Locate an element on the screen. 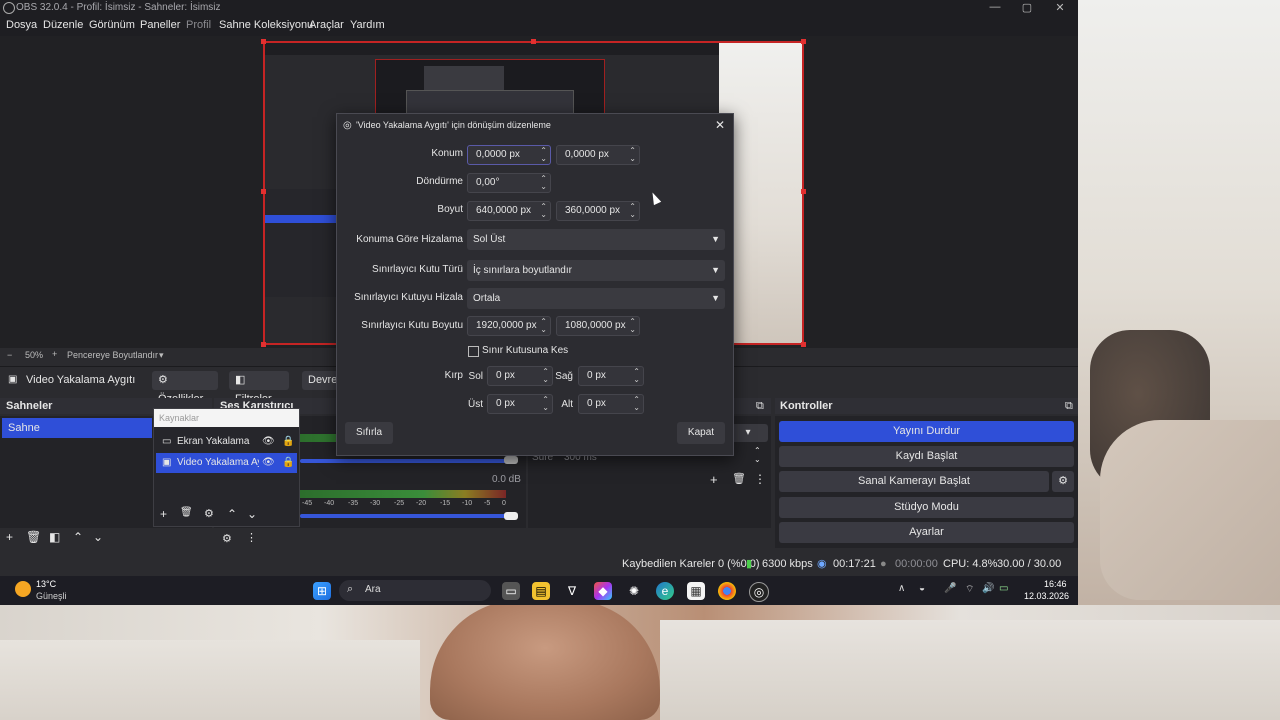 This screenshot has width=1280, height=720. tray-chevron-icon: ∧ is located at coordinates (901, 588).